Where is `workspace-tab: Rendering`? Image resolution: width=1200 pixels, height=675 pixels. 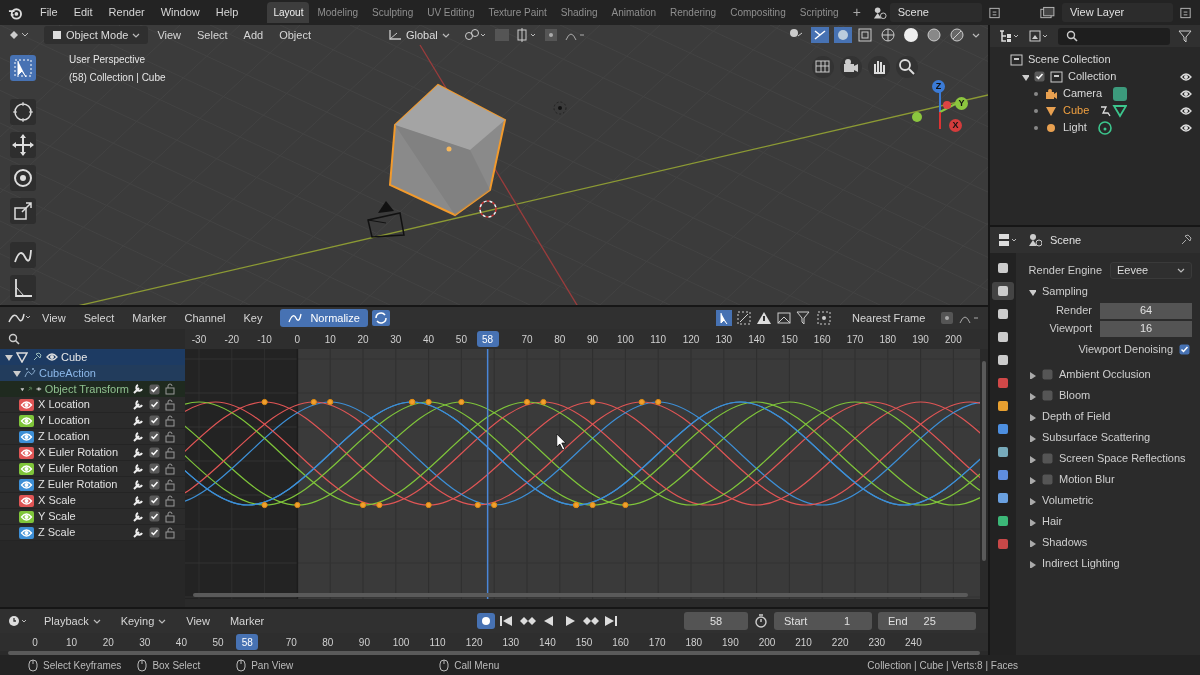
workspace-tab: Rendering is located at coordinates (693, 12).